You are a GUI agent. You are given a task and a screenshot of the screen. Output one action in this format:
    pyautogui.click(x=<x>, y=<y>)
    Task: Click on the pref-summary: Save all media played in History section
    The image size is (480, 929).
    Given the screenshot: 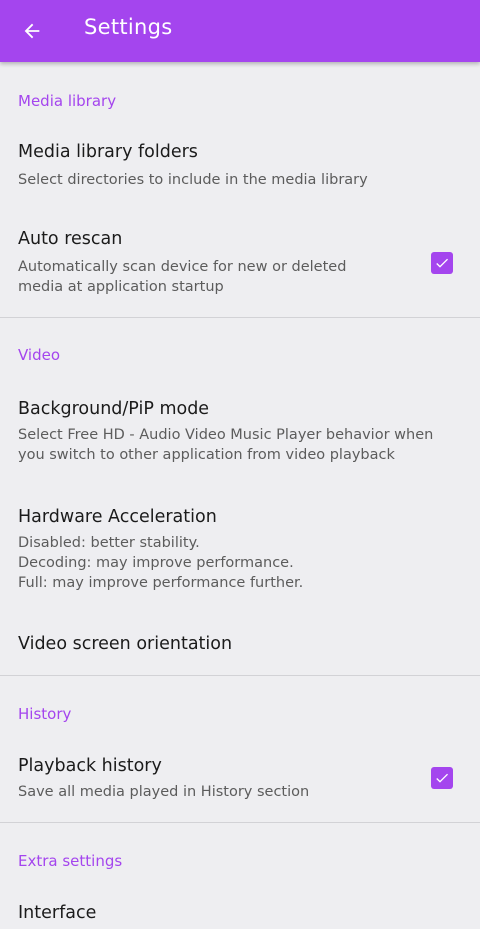 What is the action you would take?
    pyautogui.click(x=164, y=792)
    